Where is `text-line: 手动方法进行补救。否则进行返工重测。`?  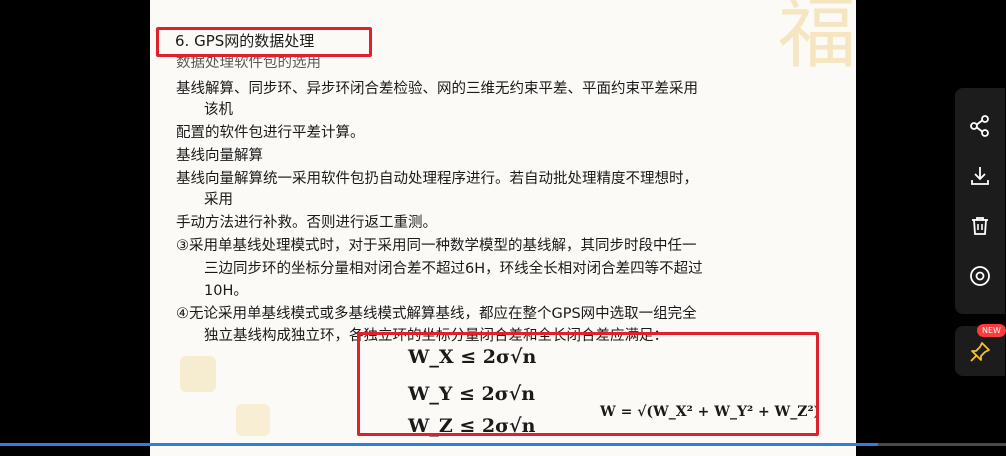
text-line: 手动方法进行补救。否则进行返工重测。 is located at coordinates (306, 223).